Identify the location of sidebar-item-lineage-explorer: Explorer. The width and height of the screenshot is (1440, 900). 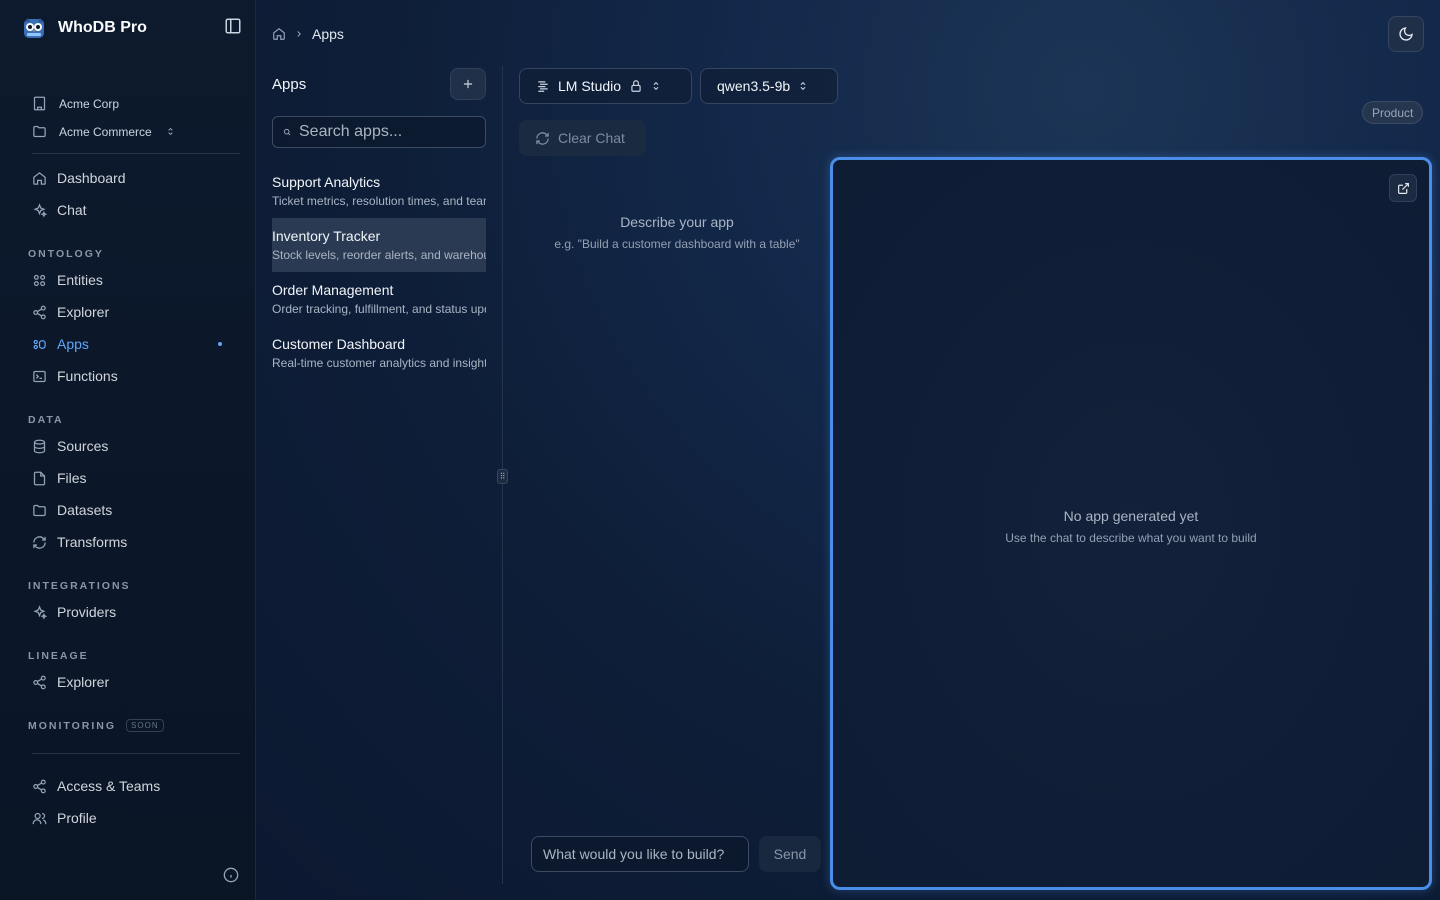
(132, 682).